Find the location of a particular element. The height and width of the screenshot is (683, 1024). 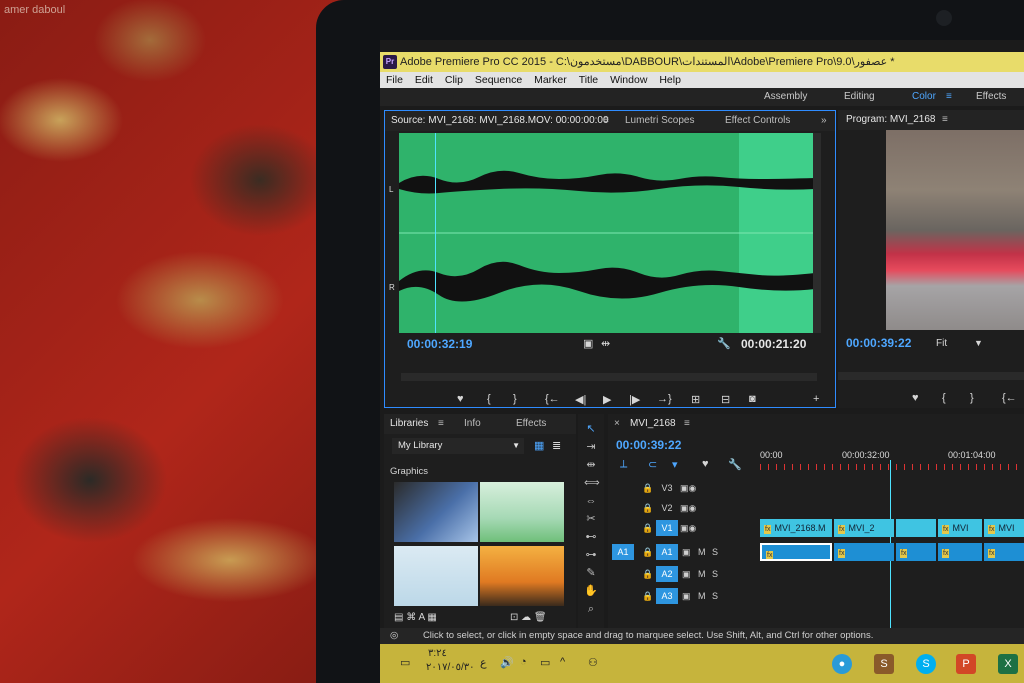

track-label-a3: A3 is located at coordinates (667, 596).